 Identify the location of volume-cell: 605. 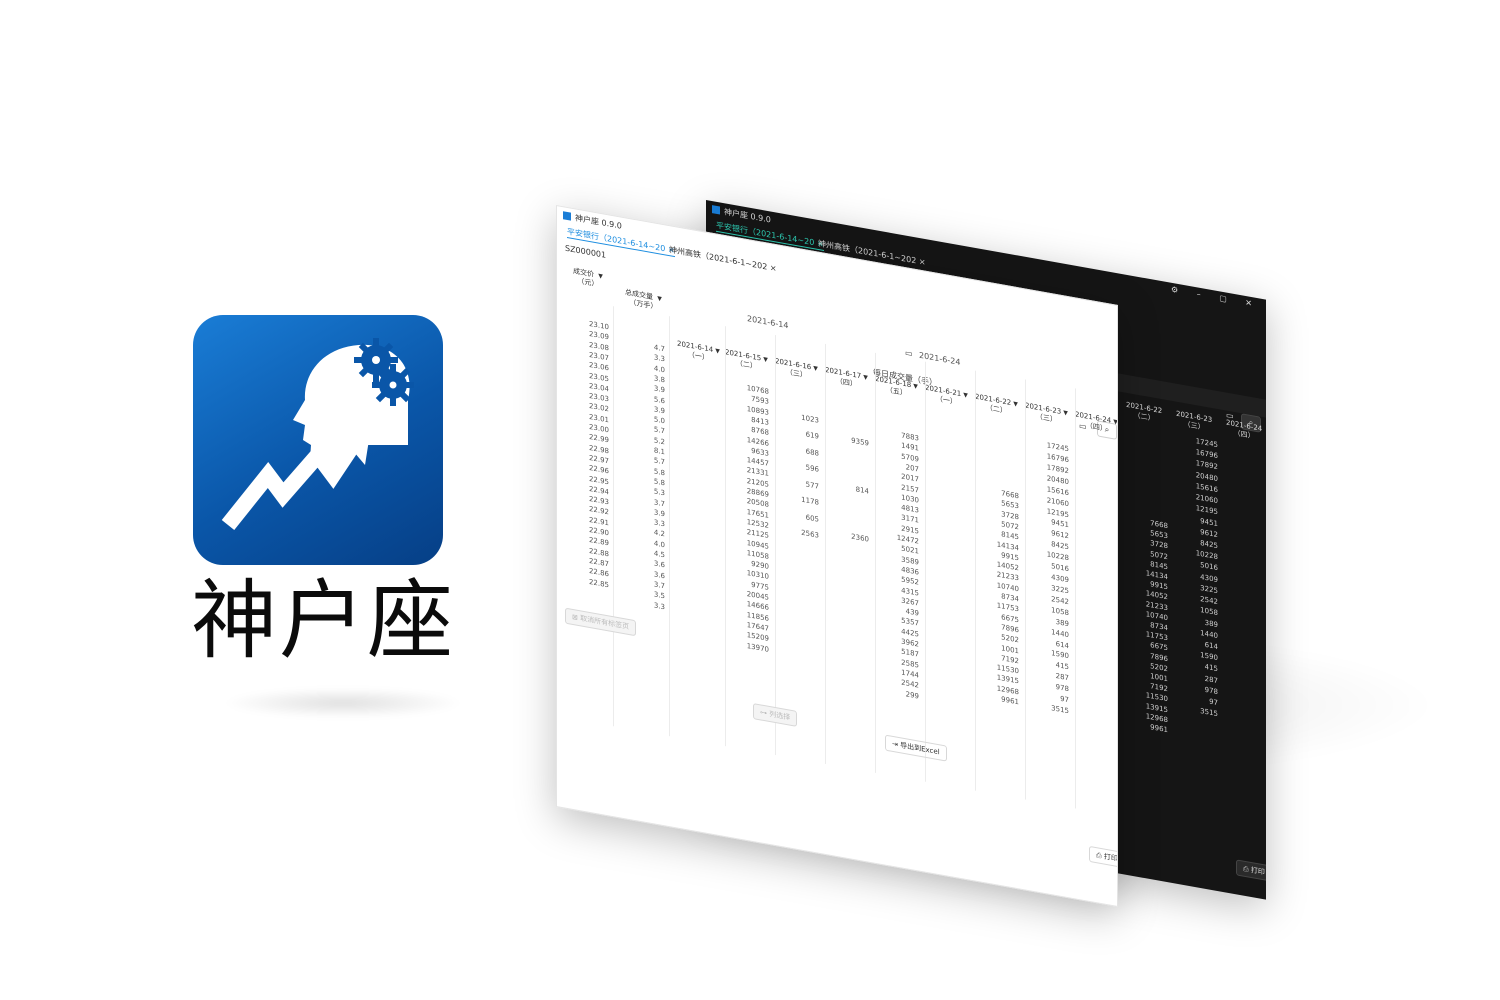
(812, 518).